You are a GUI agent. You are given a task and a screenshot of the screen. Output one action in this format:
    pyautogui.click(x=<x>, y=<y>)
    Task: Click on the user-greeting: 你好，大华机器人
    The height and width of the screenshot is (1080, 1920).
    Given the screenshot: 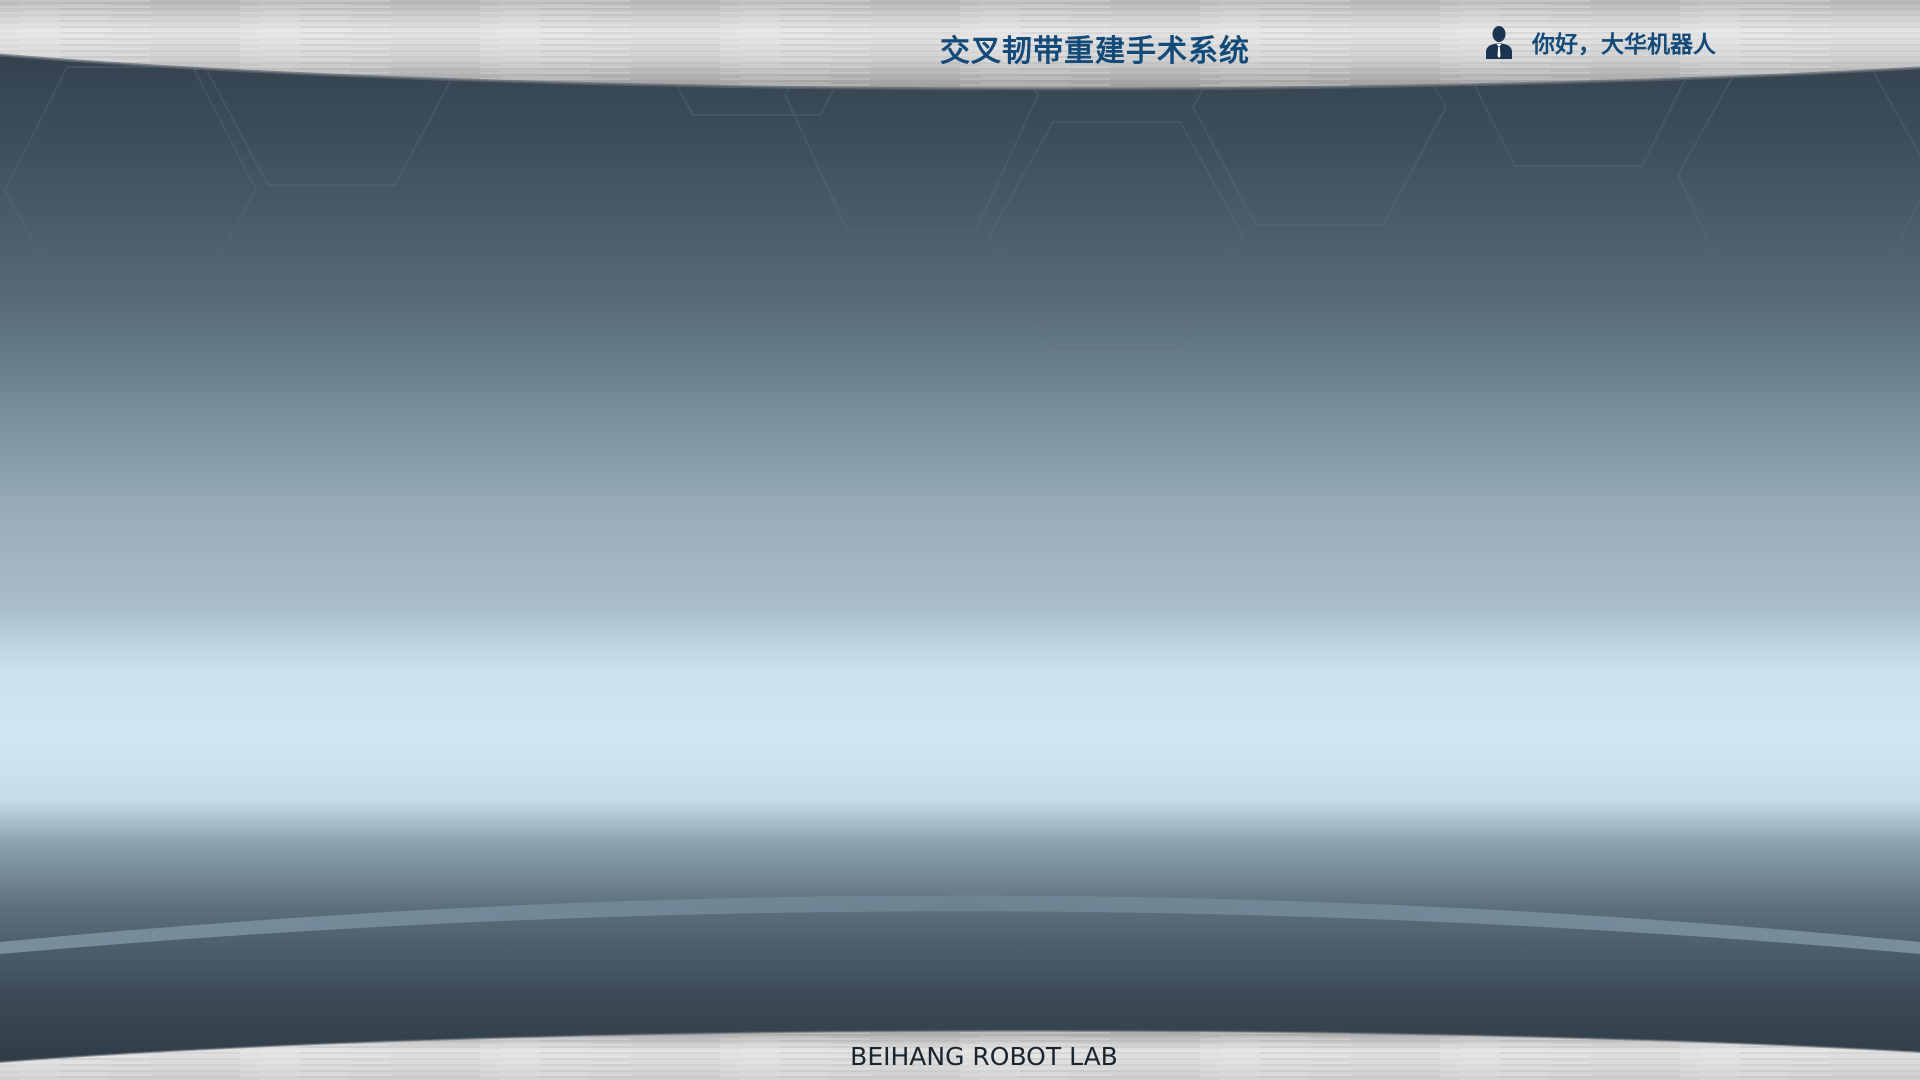 What is the action you would take?
    pyautogui.click(x=1624, y=45)
    